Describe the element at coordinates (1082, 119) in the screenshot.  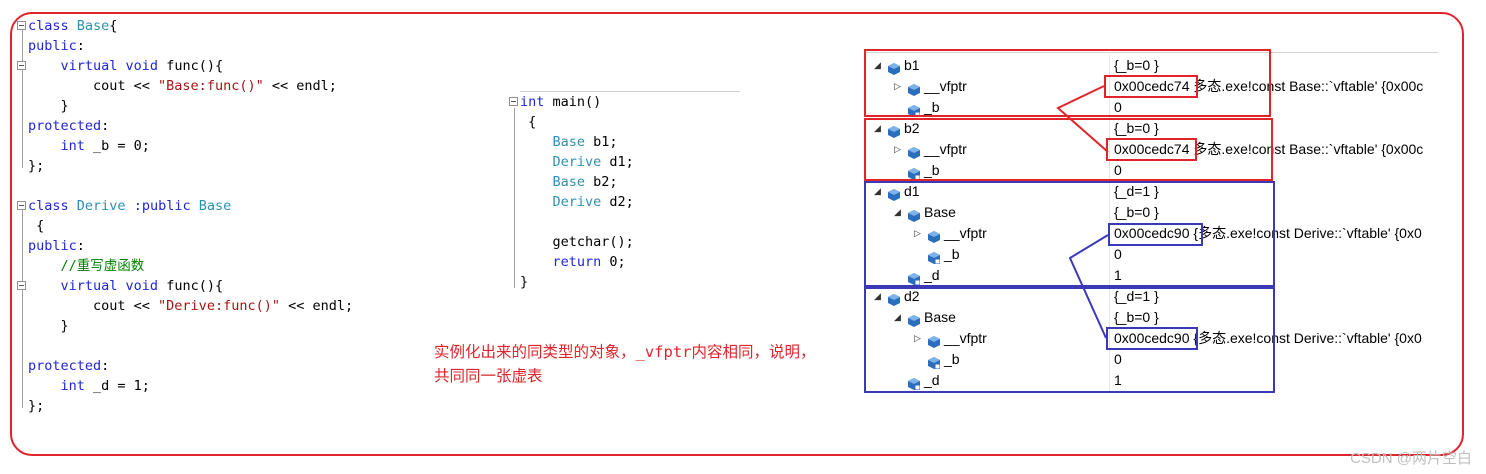
I see `red-connector` at that location.